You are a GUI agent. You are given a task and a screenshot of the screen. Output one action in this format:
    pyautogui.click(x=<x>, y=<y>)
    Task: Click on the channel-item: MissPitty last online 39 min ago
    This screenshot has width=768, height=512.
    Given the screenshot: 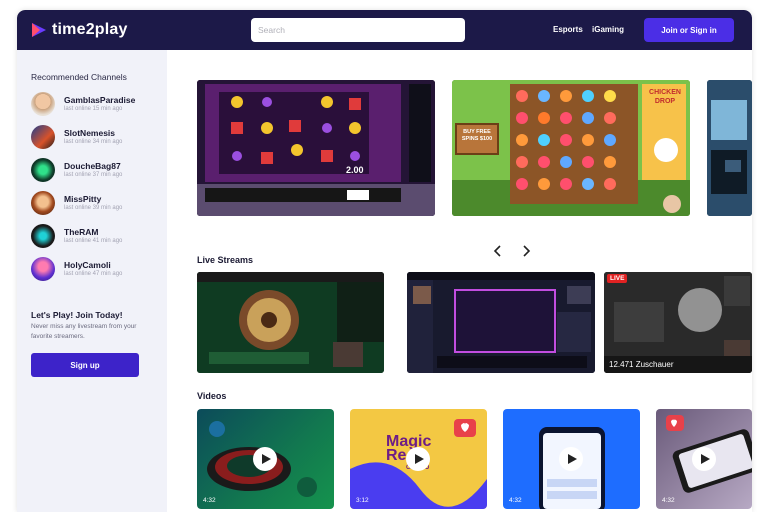 What is the action you would take?
    pyautogui.click(x=96, y=204)
    